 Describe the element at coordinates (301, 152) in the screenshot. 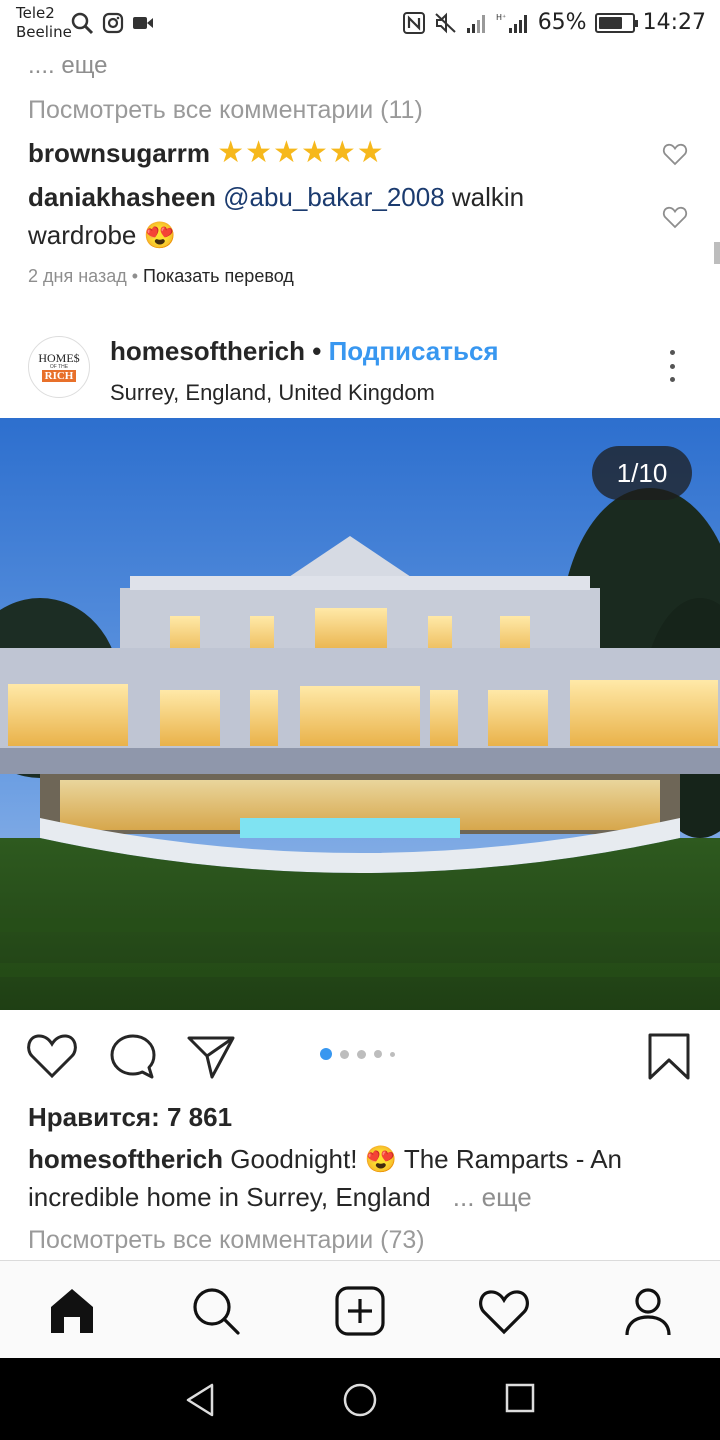

I see `comment-text: ★★★★★★` at that location.